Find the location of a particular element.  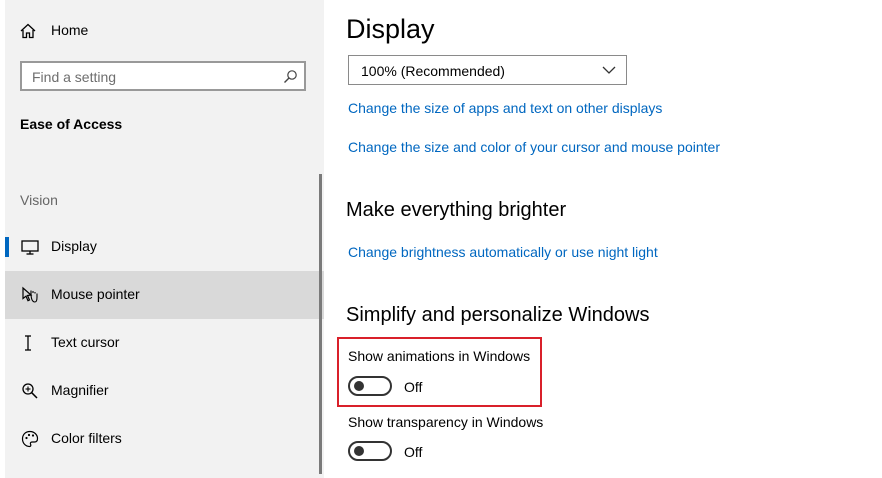

home-nav-item: Home is located at coordinates (162, 31).